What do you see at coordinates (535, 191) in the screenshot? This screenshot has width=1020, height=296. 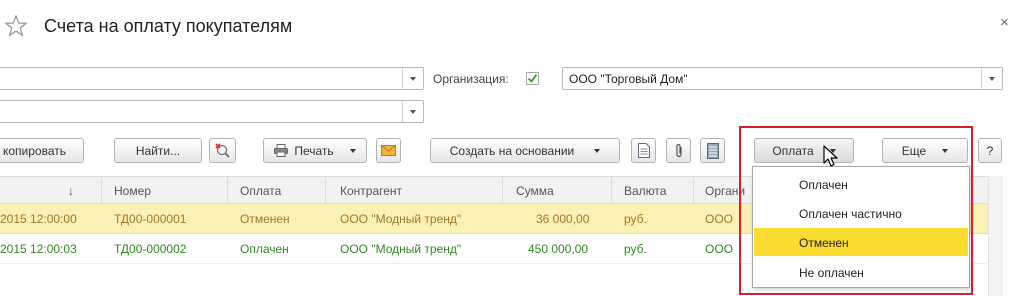 I see `column-header-sum: Сумма` at bounding box center [535, 191].